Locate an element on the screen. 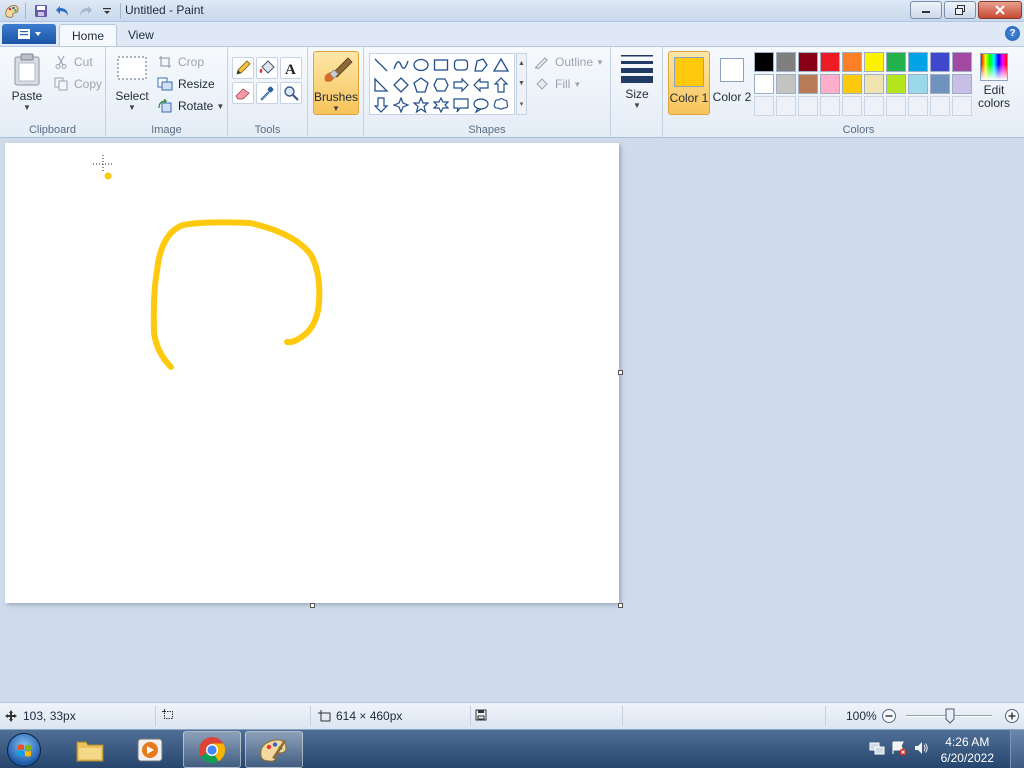  pentagon-shape-icon is located at coordinates (421, 85).